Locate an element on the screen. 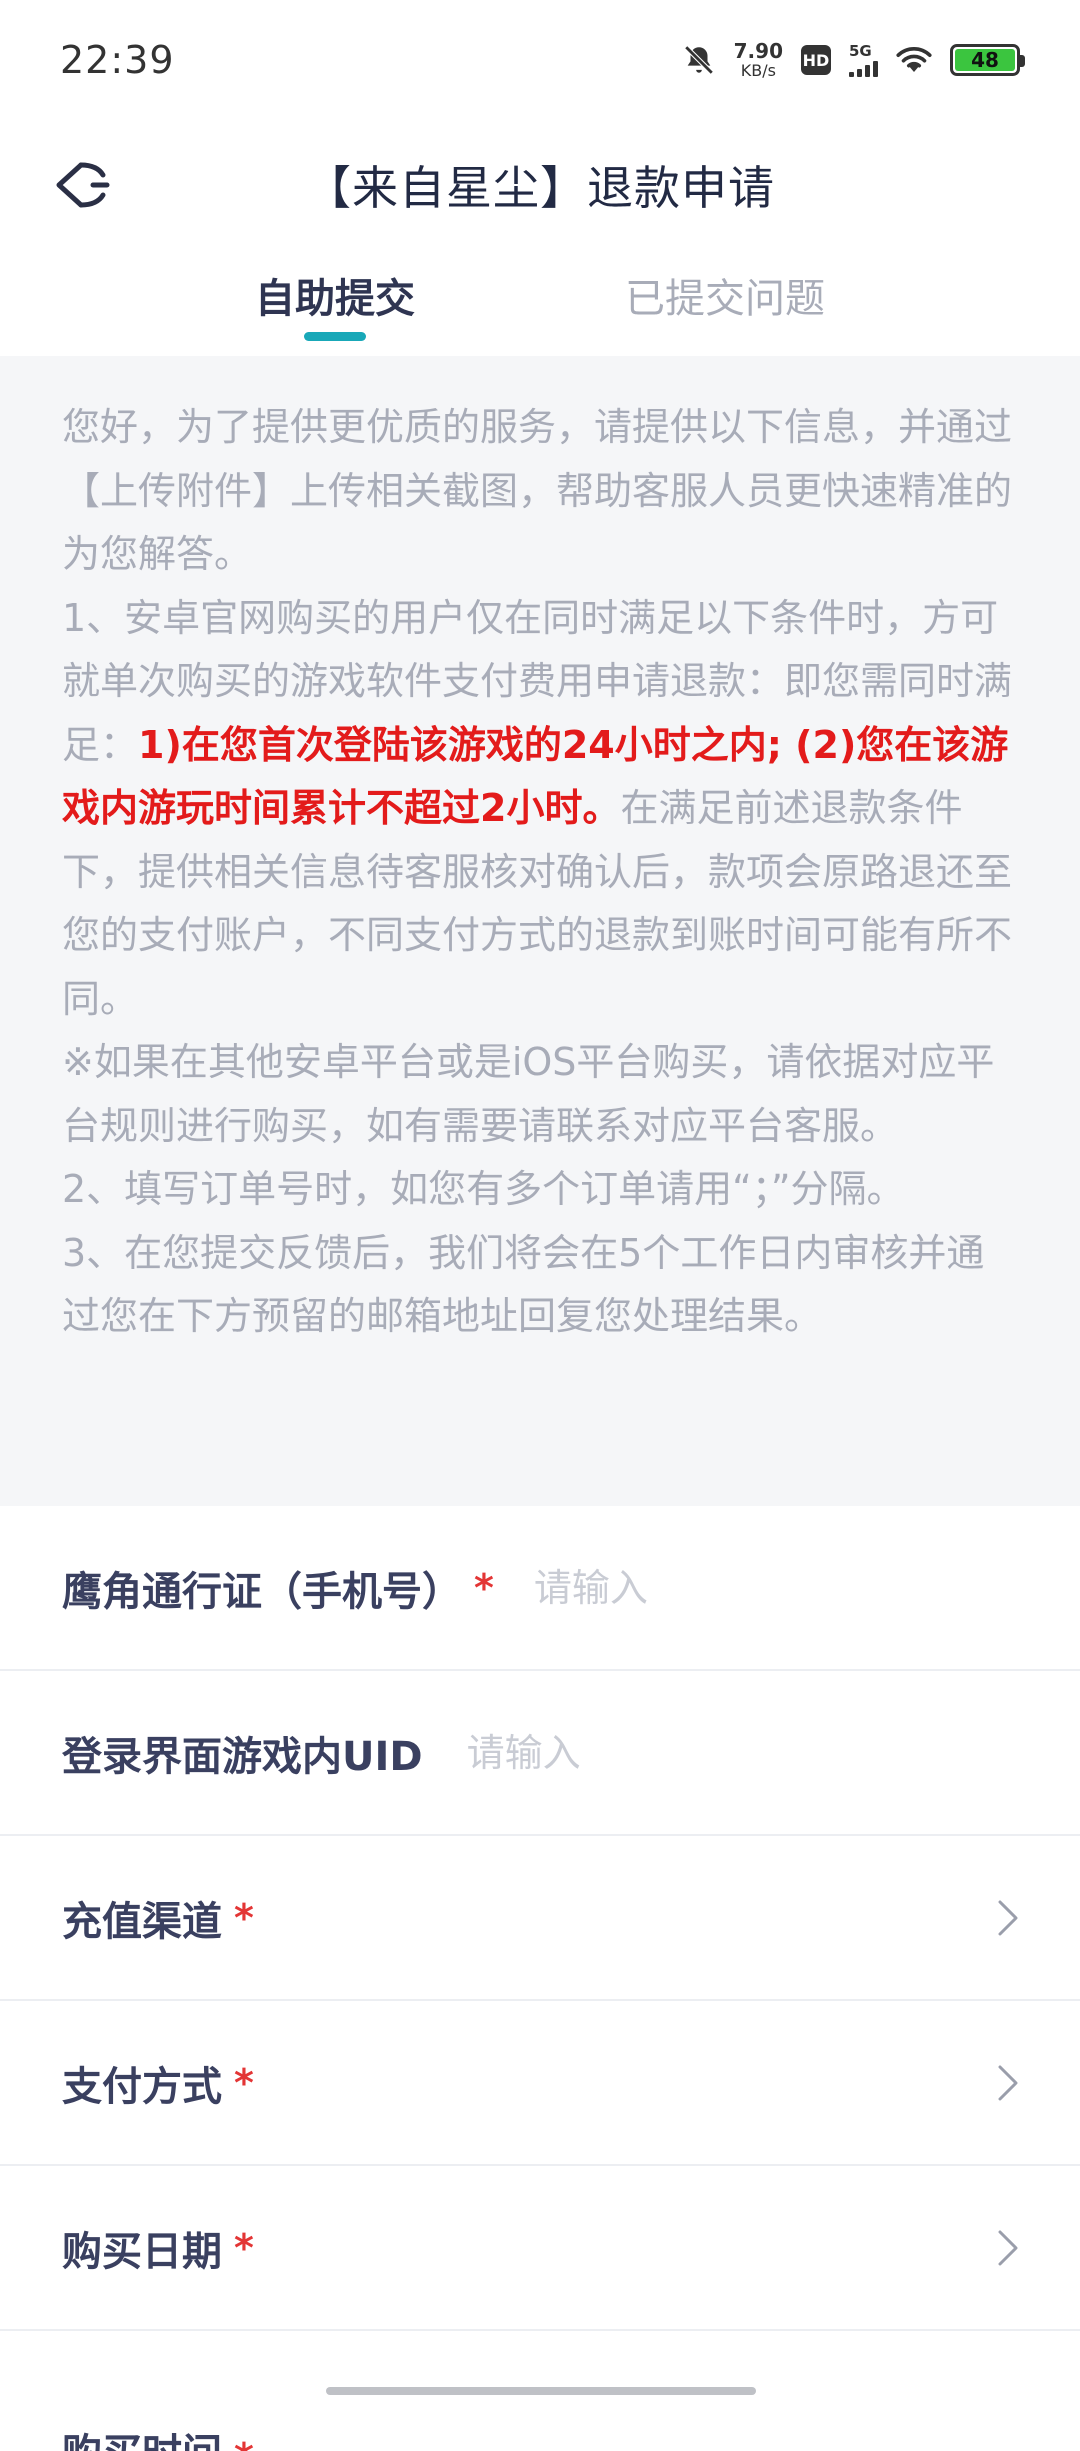  field-label: 登录界面游戏内UID is located at coordinates (242, 1756).